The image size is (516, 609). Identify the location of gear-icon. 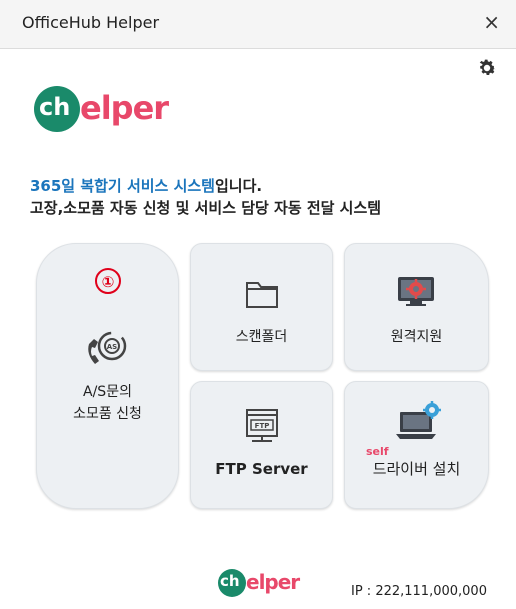
(487, 68).